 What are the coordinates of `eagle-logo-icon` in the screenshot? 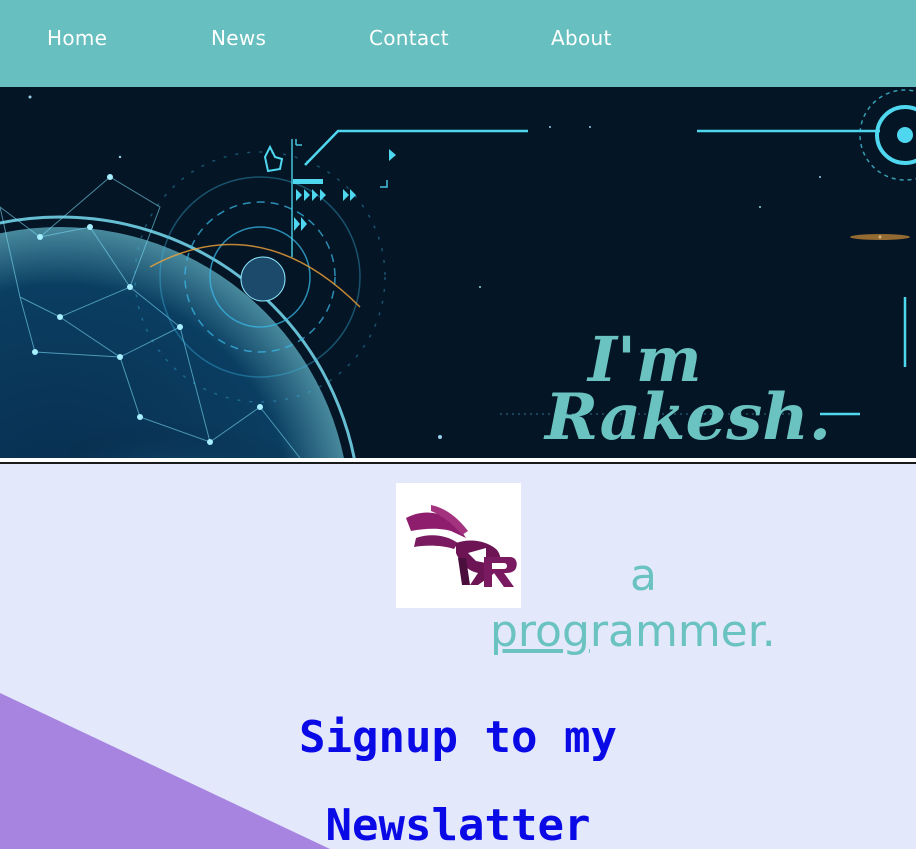 It's located at (461, 546).